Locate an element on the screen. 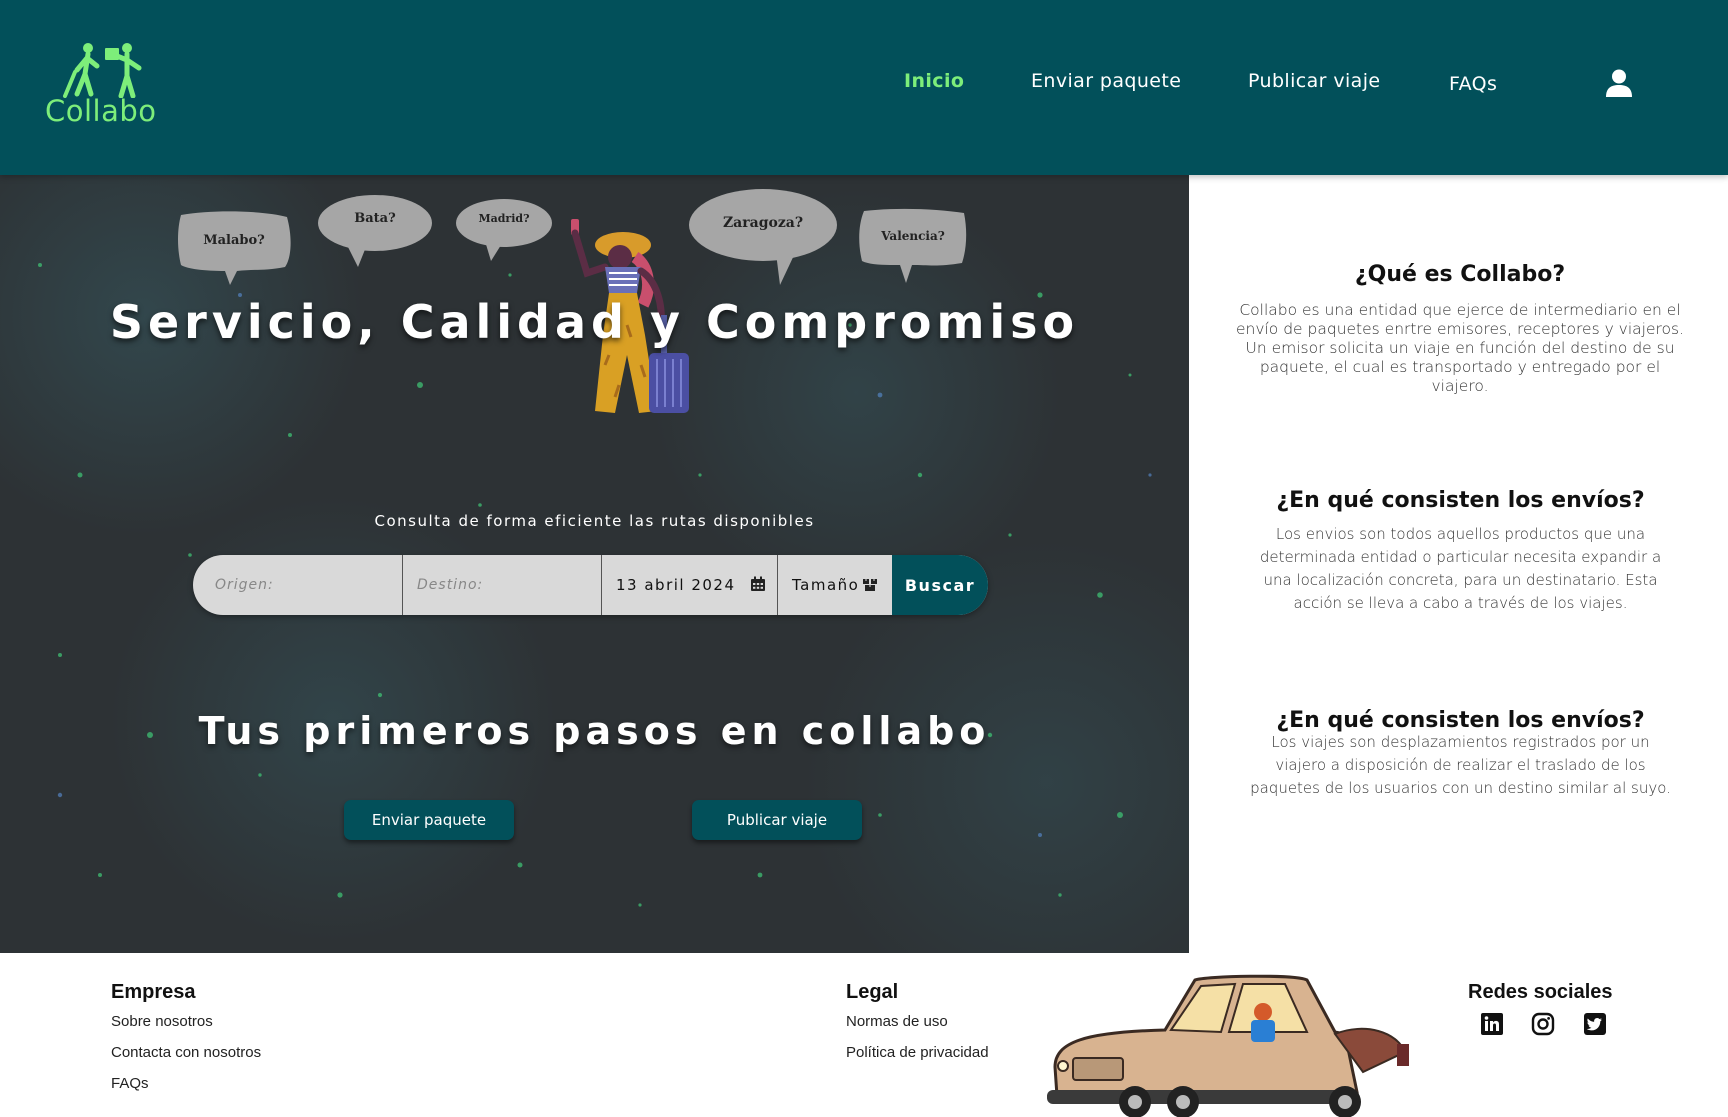  destination-input is located at coordinates (502, 585).